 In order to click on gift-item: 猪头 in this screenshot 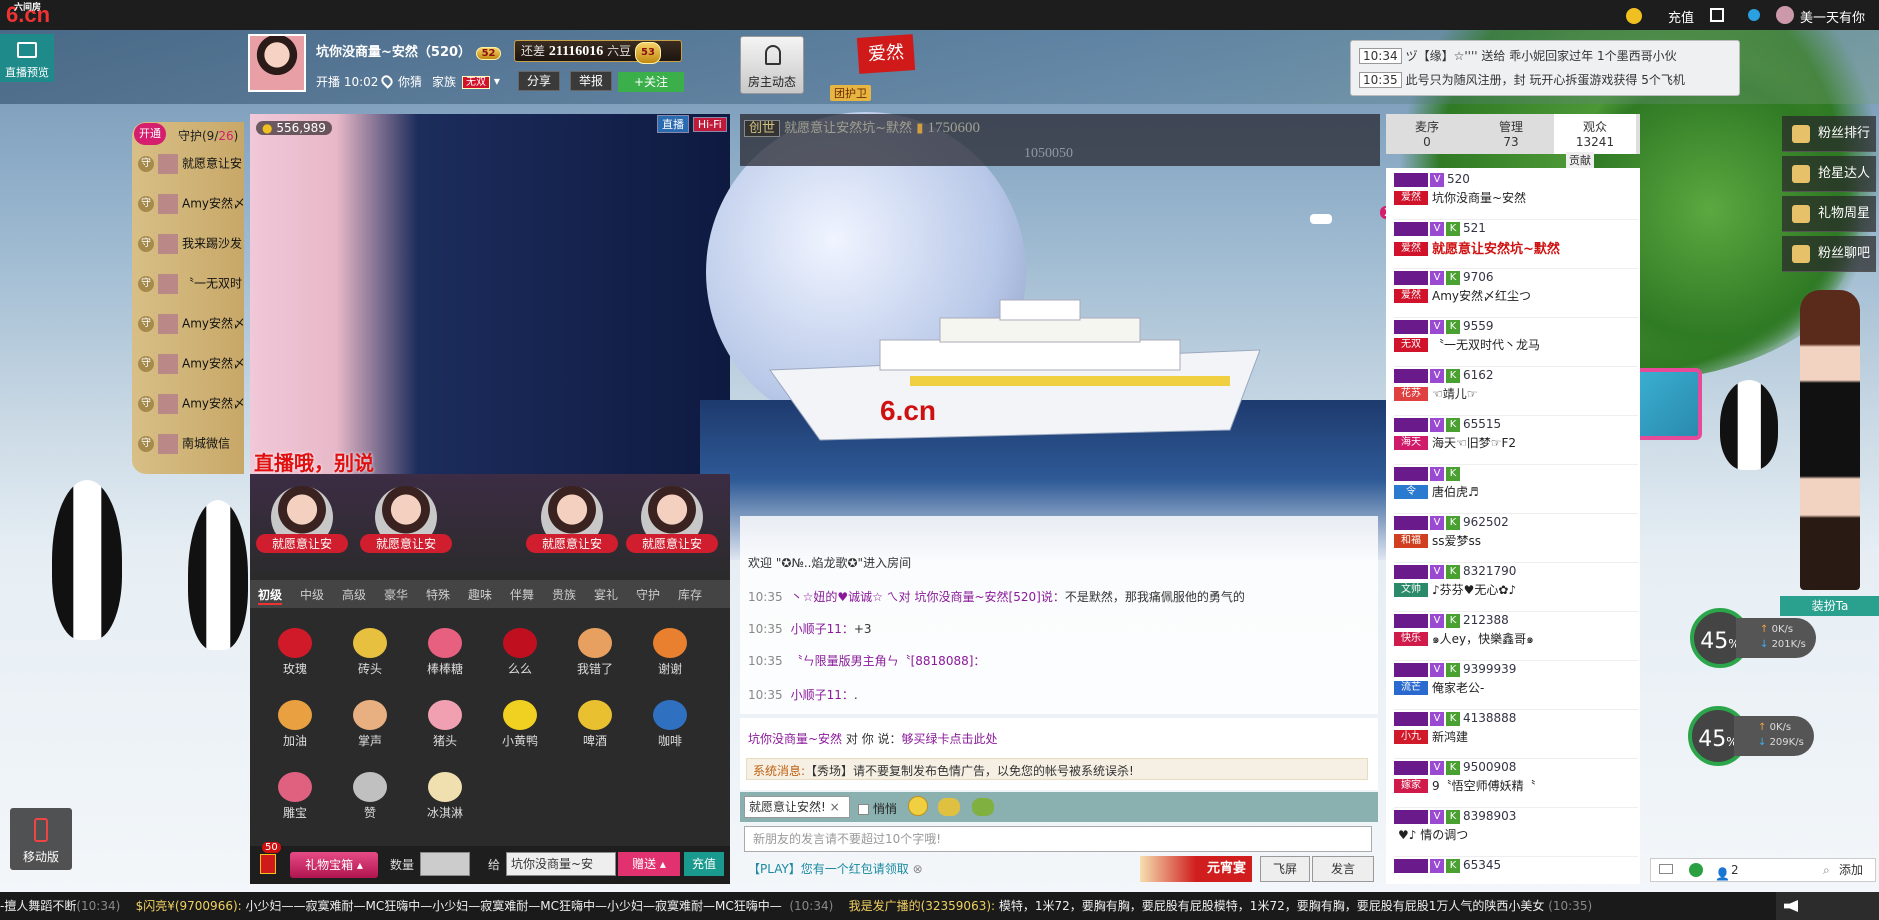, I will do `click(445, 730)`.